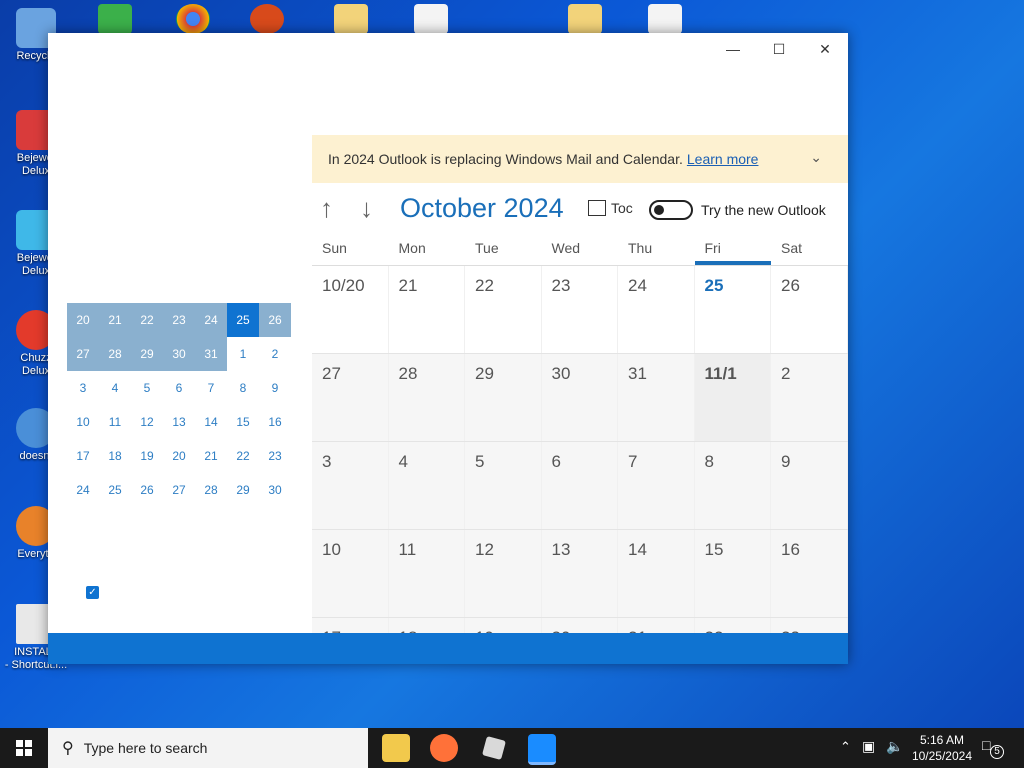  What do you see at coordinates (350, 309) in the screenshot?
I see `day-cell: 10/20` at bounding box center [350, 309].